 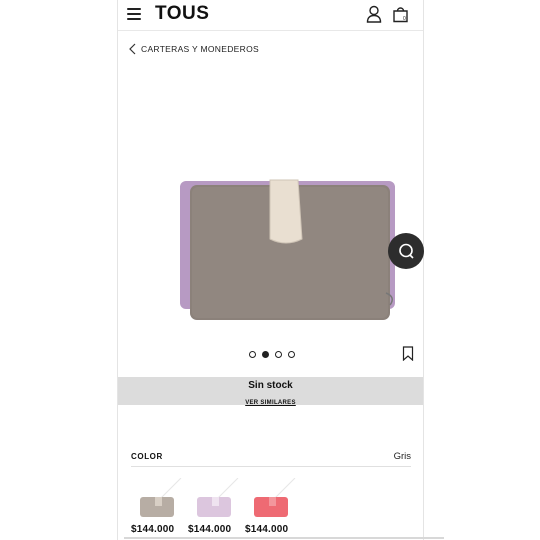 What do you see at coordinates (408, 353) in the screenshot?
I see `bookmark-icon` at bounding box center [408, 353].